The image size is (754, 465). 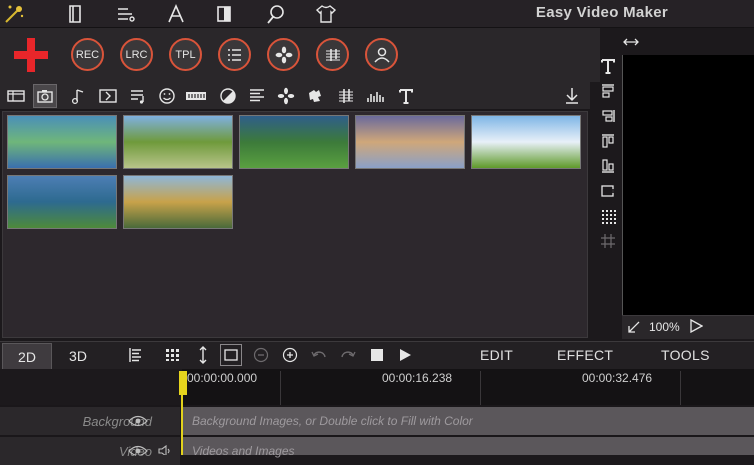 I want to click on zoom-in-icon, so click(x=290, y=355).